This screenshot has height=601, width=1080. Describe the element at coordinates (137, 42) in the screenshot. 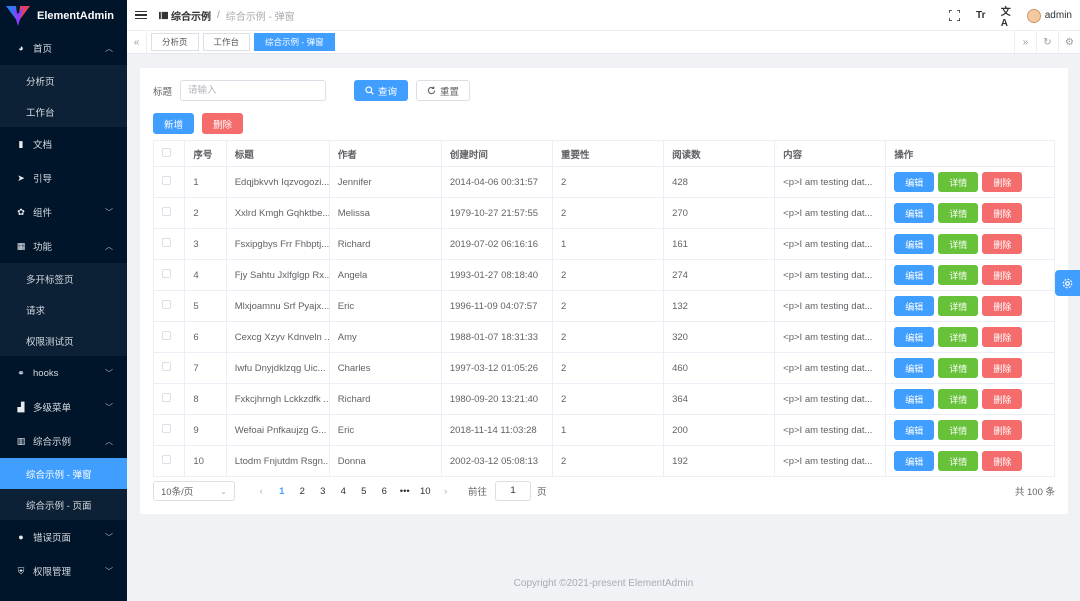

I see `scroll-left-icon: «` at that location.